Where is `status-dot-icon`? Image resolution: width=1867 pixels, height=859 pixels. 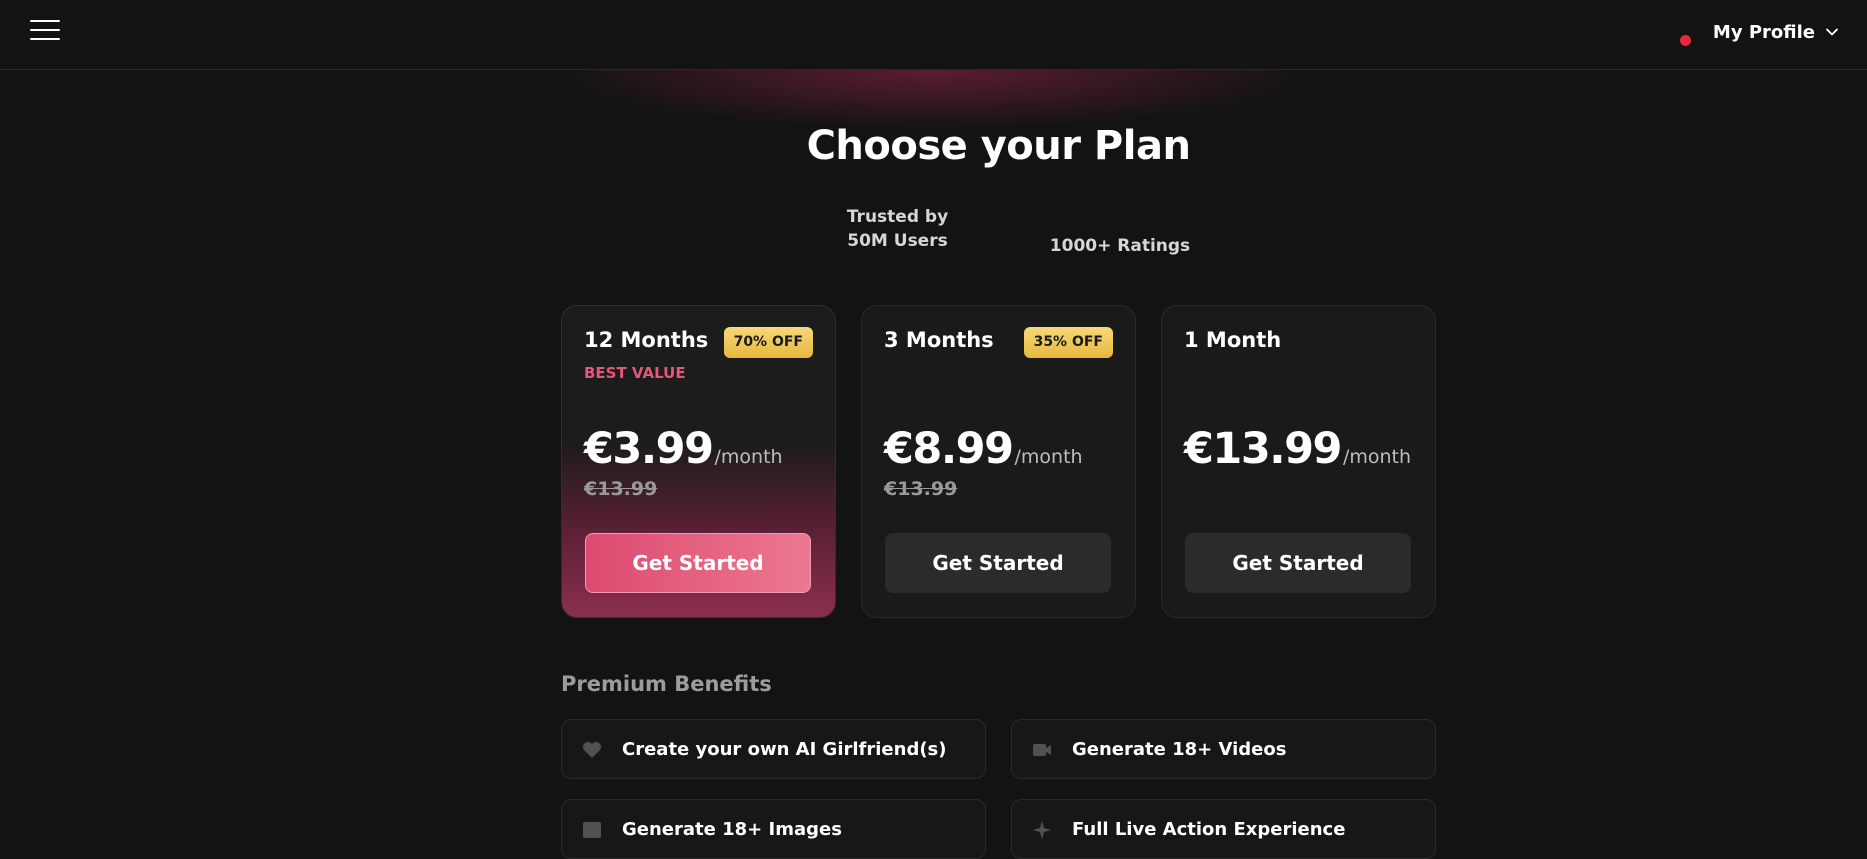 status-dot-icon is located at coordinates (1685, 40).